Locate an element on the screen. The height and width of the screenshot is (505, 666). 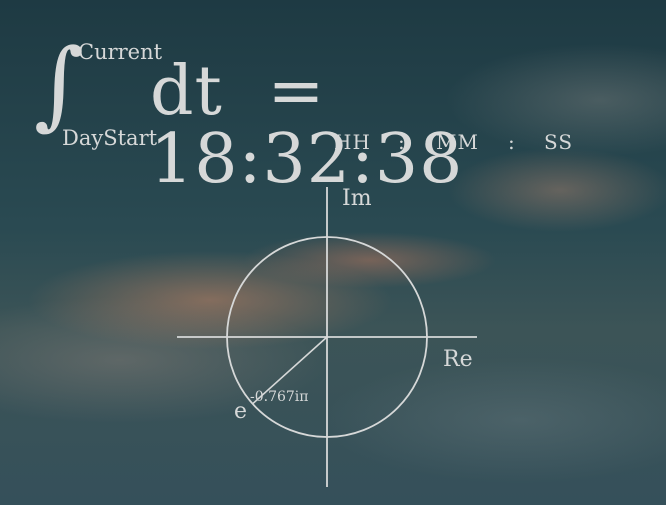
exponential-base: e is located at coordinates (241, 411).